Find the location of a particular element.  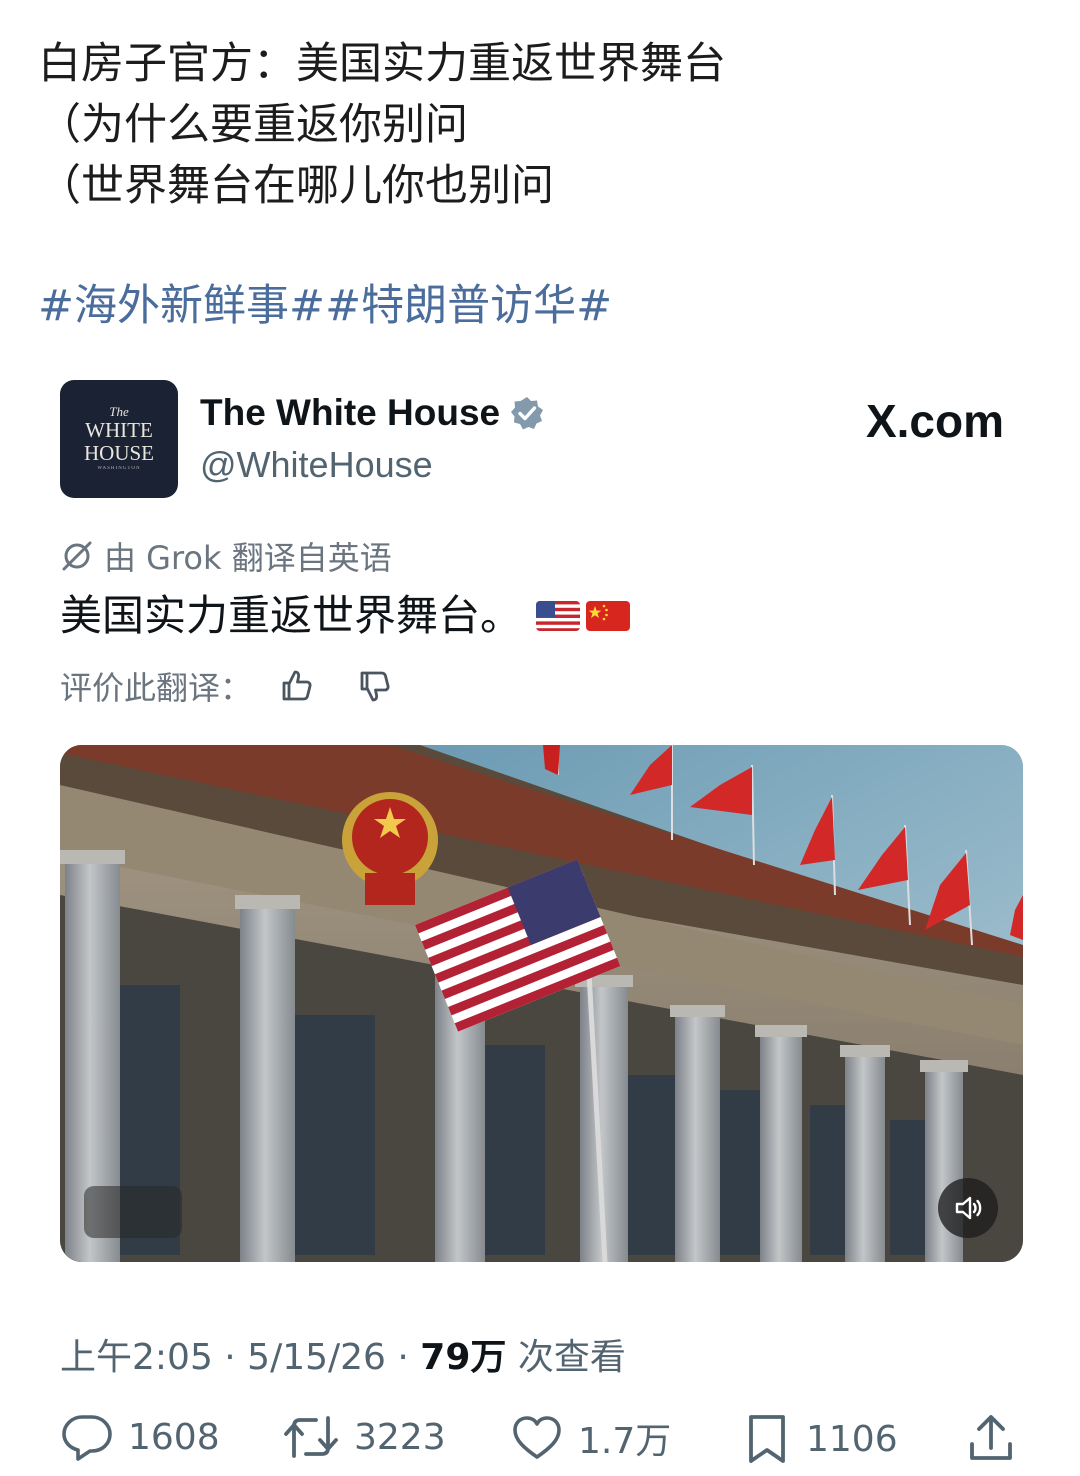

like-count: 1.7万 is located at coordinates (625, 1441).